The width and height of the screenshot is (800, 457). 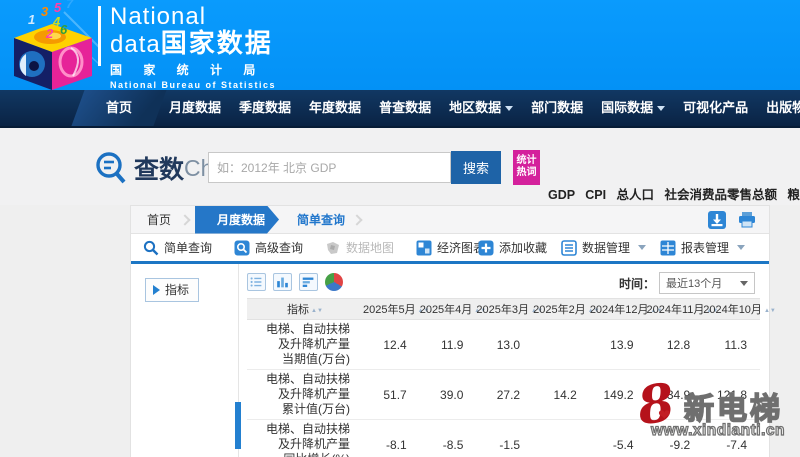 What do you see at coordinates (446, 310) in the screenshot?
I see `col-header-label: 2025年4月` at bounding box center [446, 310].